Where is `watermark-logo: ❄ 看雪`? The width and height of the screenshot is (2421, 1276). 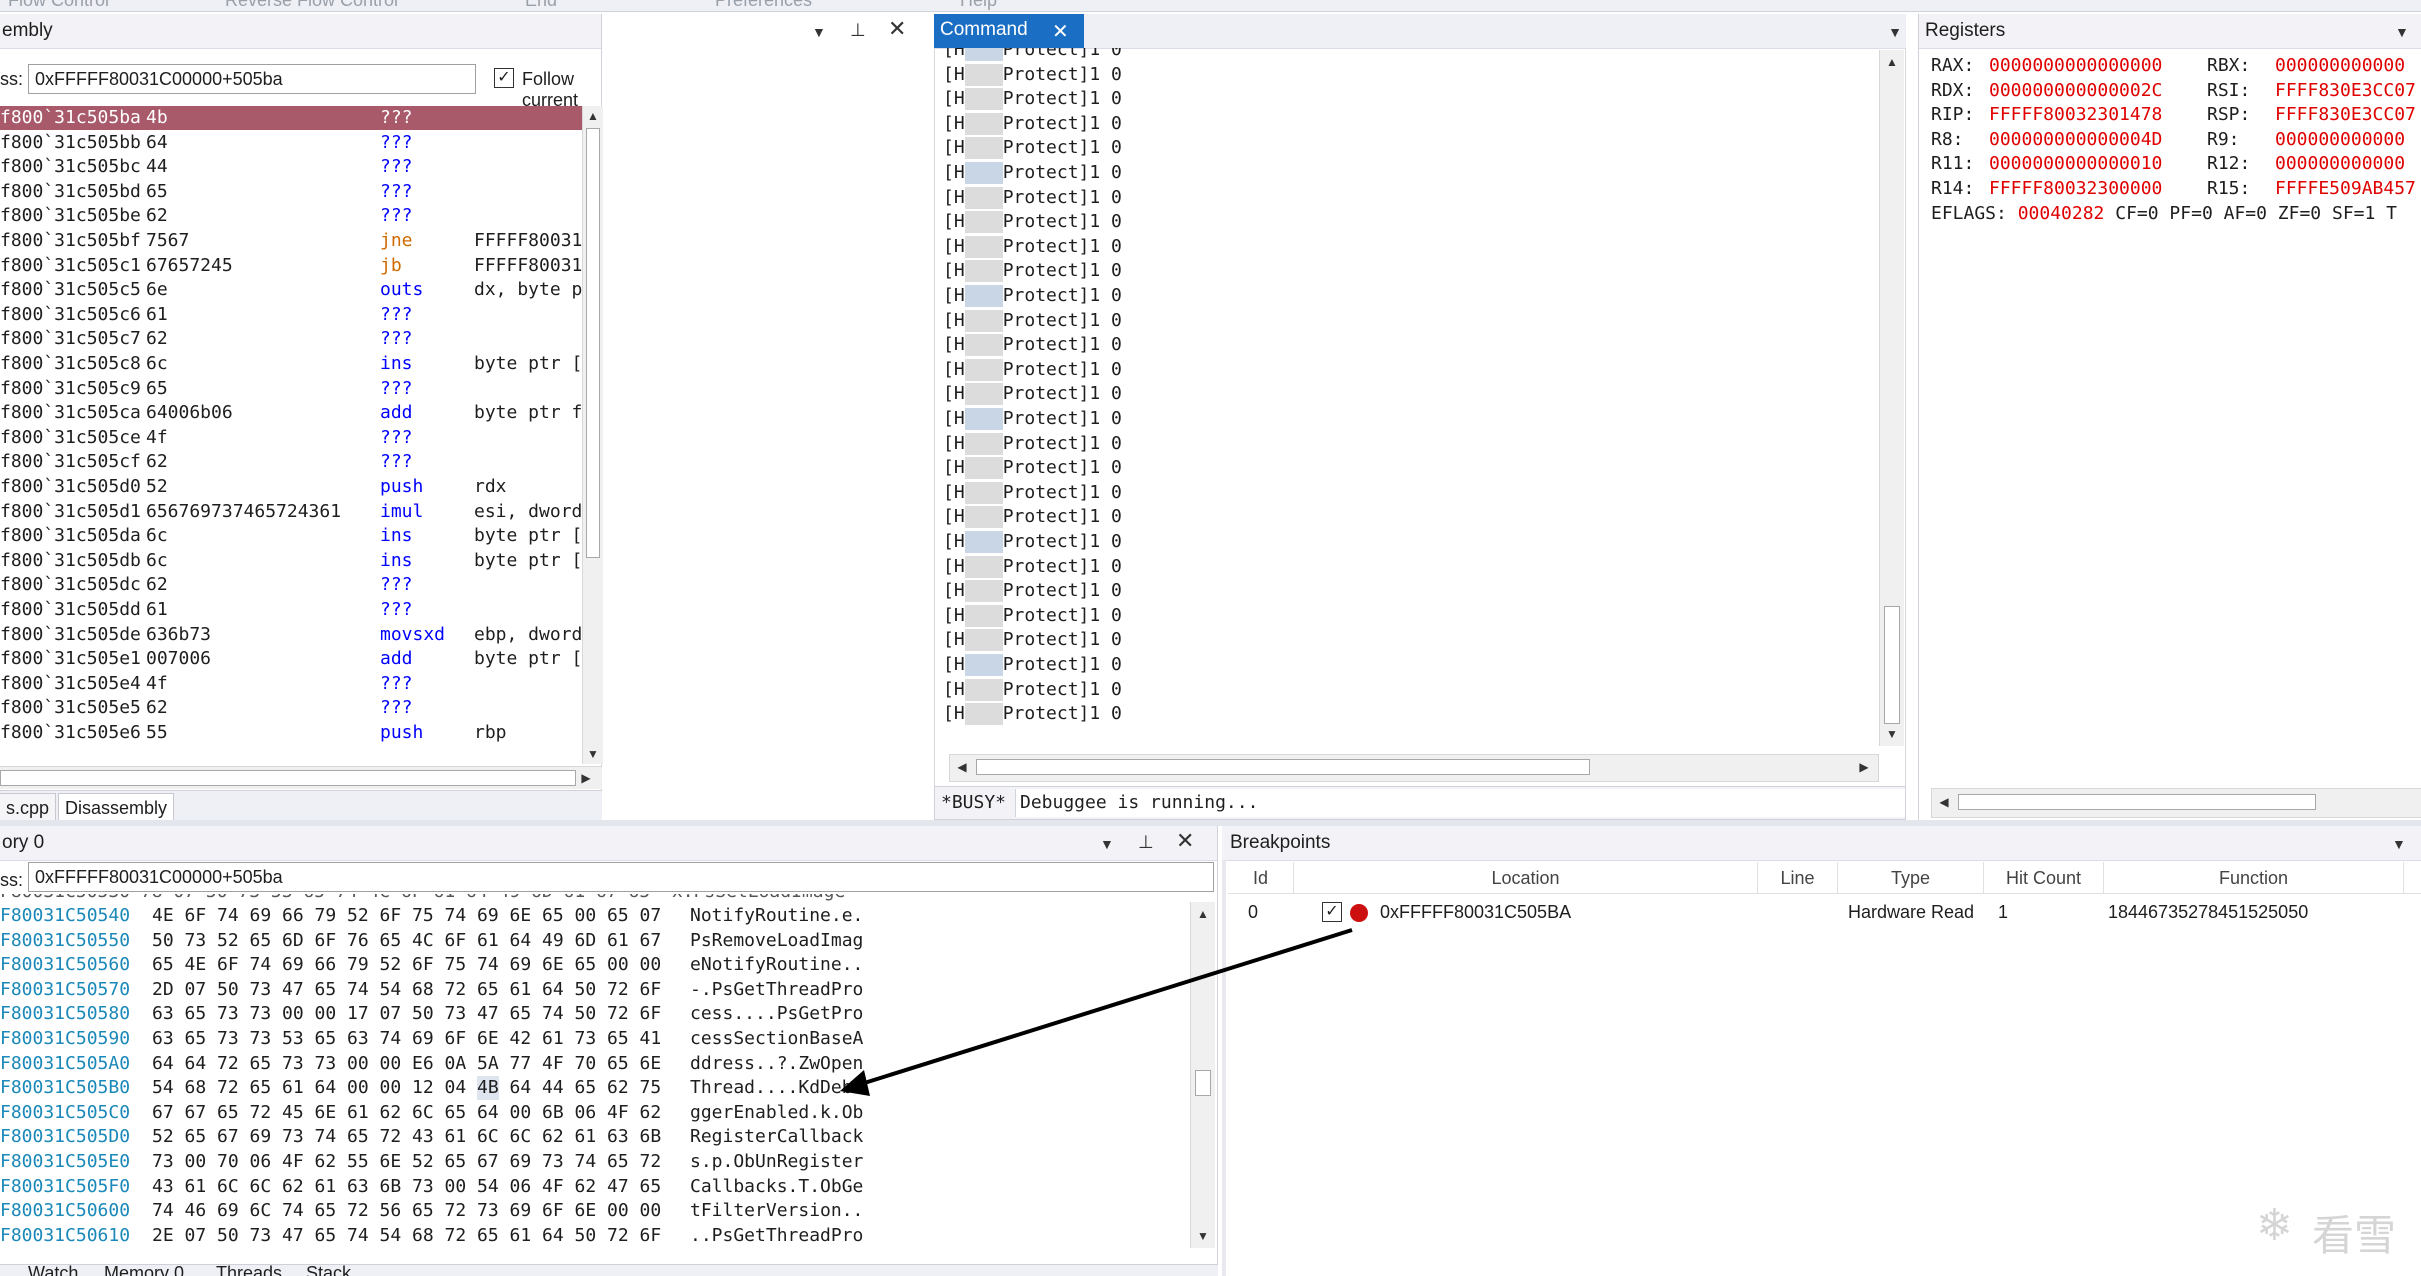
watermark-logo: ❄ 看雪 is located at coordinates (2336, 1228).